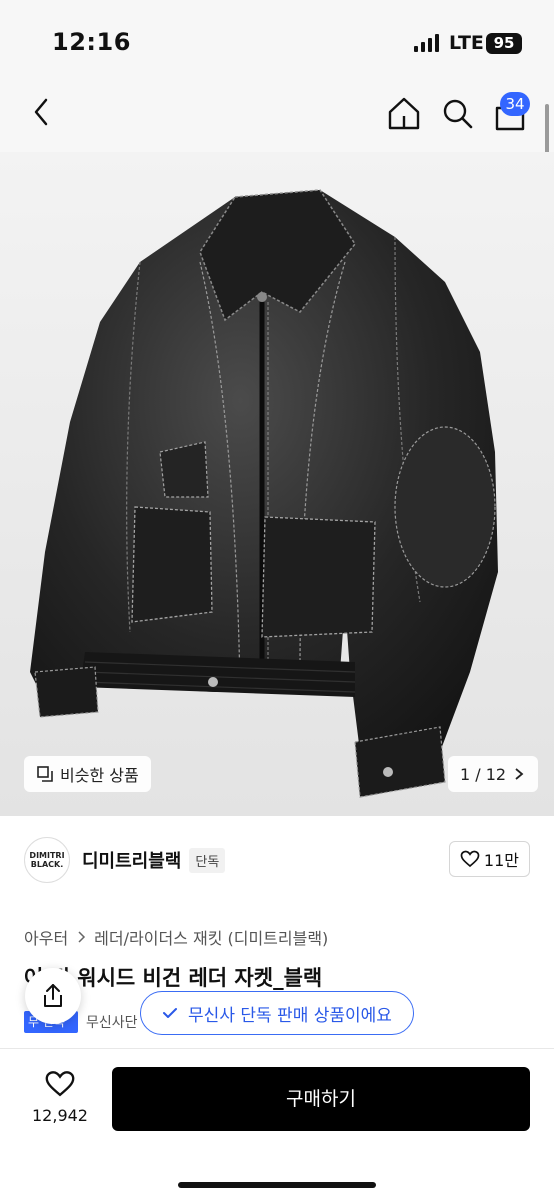 The width and height of the screenshot is (554, 1200). Describe the element at coordinates (277, 1048) in the screenshot. I see `footer-divider` at that location.